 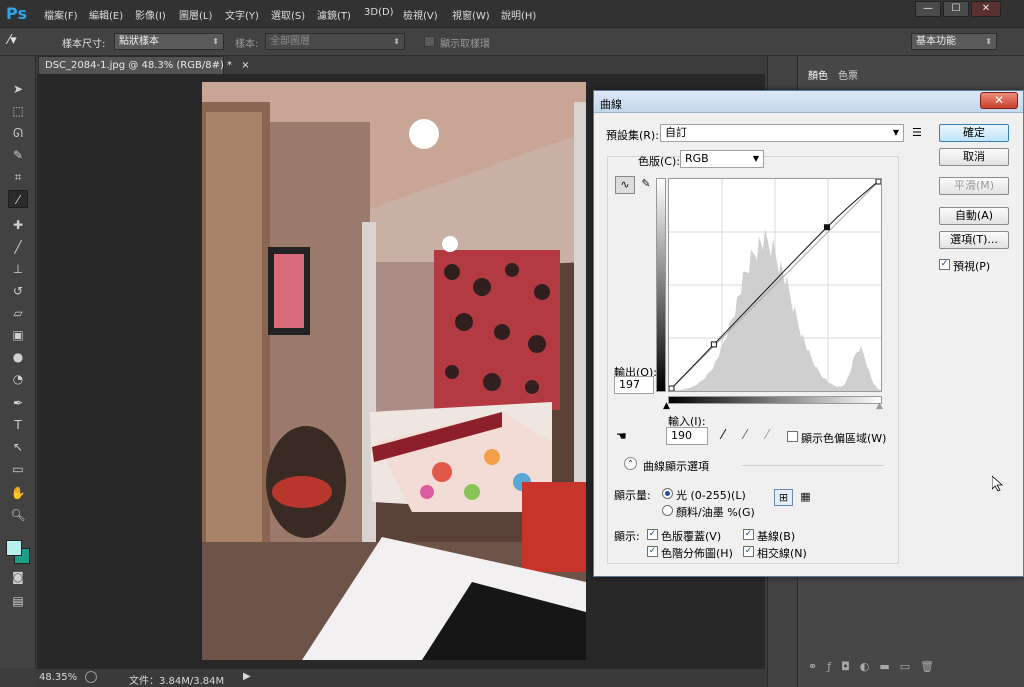 What do you see at coordinates (667, 510) in the screenshot?
I see `pigment-radio` at bounding box center [667, 510].